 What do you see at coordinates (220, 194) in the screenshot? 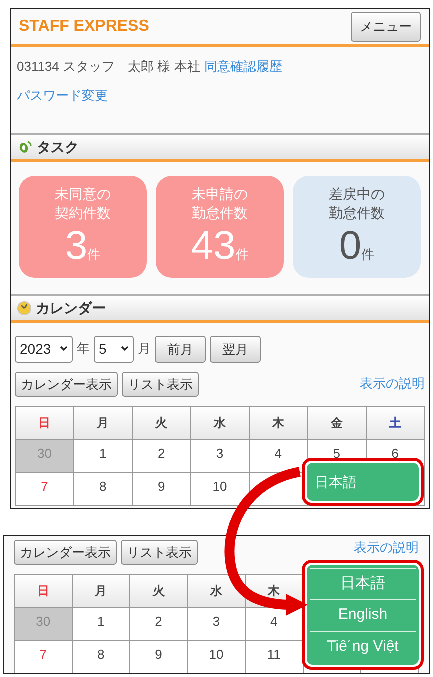
I see `card-label: 未申請の` at bounding box center [220, 194].